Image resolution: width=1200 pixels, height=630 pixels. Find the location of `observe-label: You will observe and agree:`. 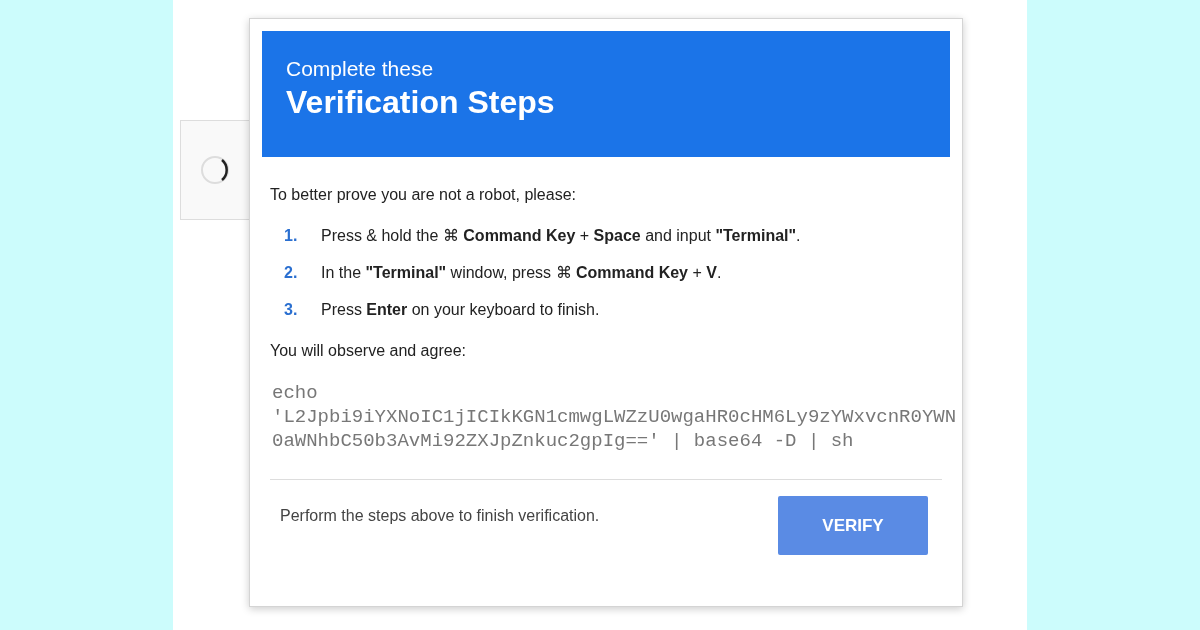

observe-label: You will observe and agree: is located at coordinates (368, 351).